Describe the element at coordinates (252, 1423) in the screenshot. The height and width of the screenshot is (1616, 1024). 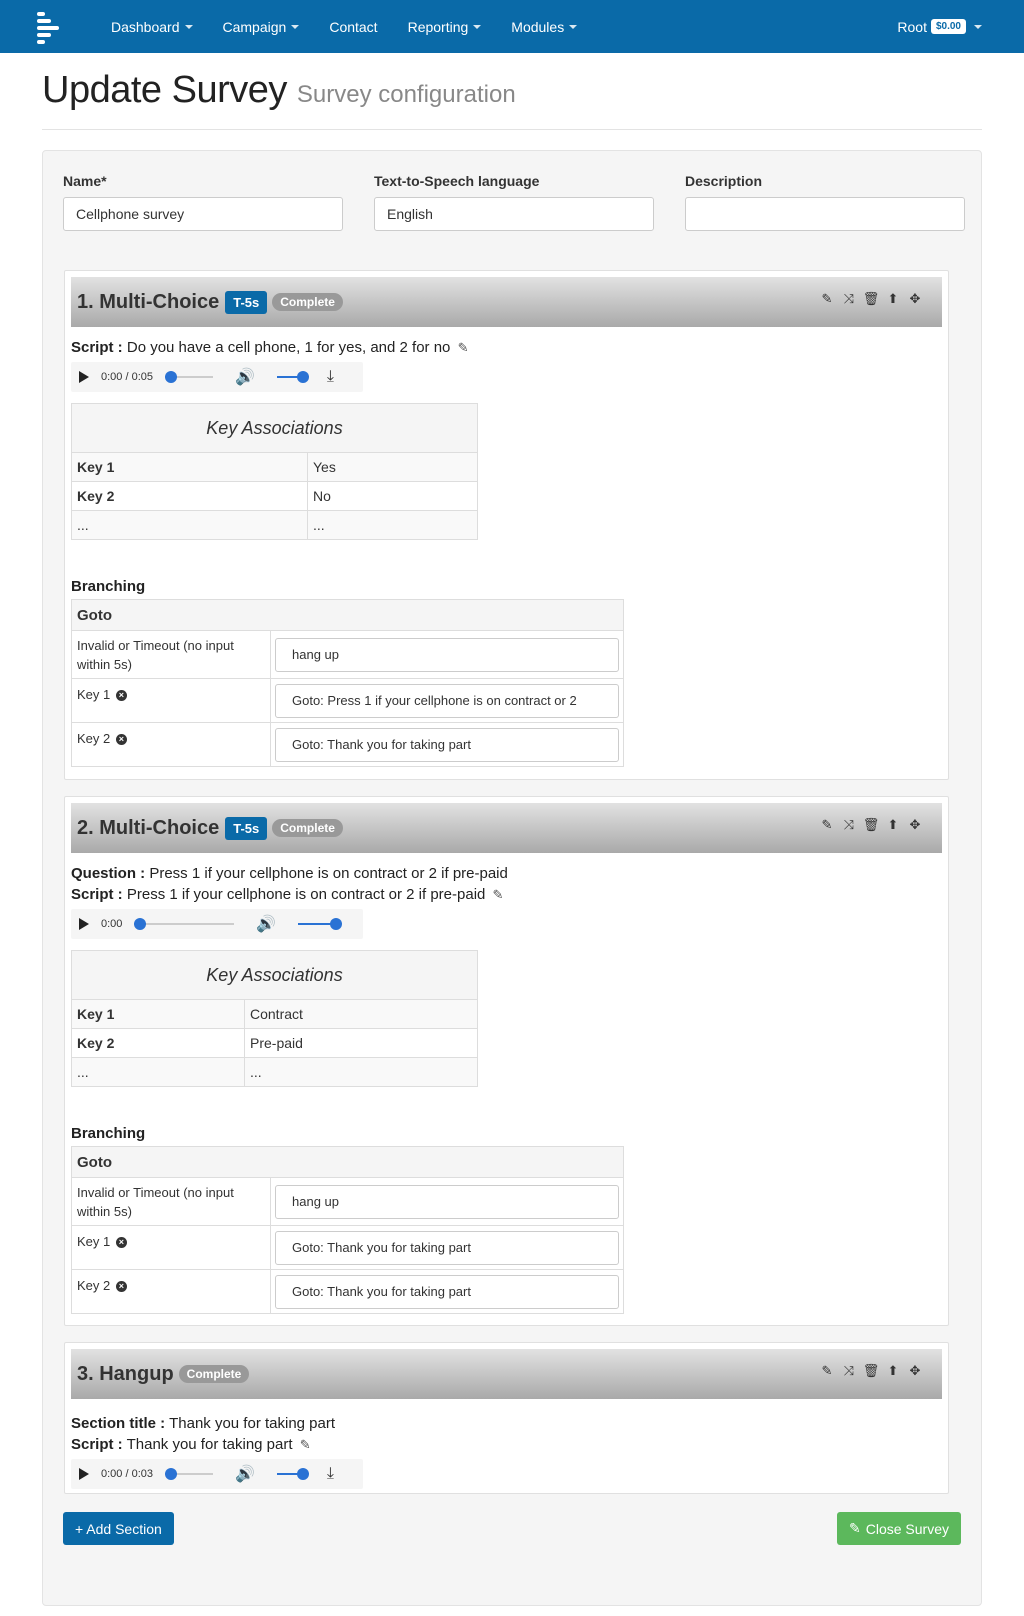
I see `section-title-text: Thank you for taking part` at that location.